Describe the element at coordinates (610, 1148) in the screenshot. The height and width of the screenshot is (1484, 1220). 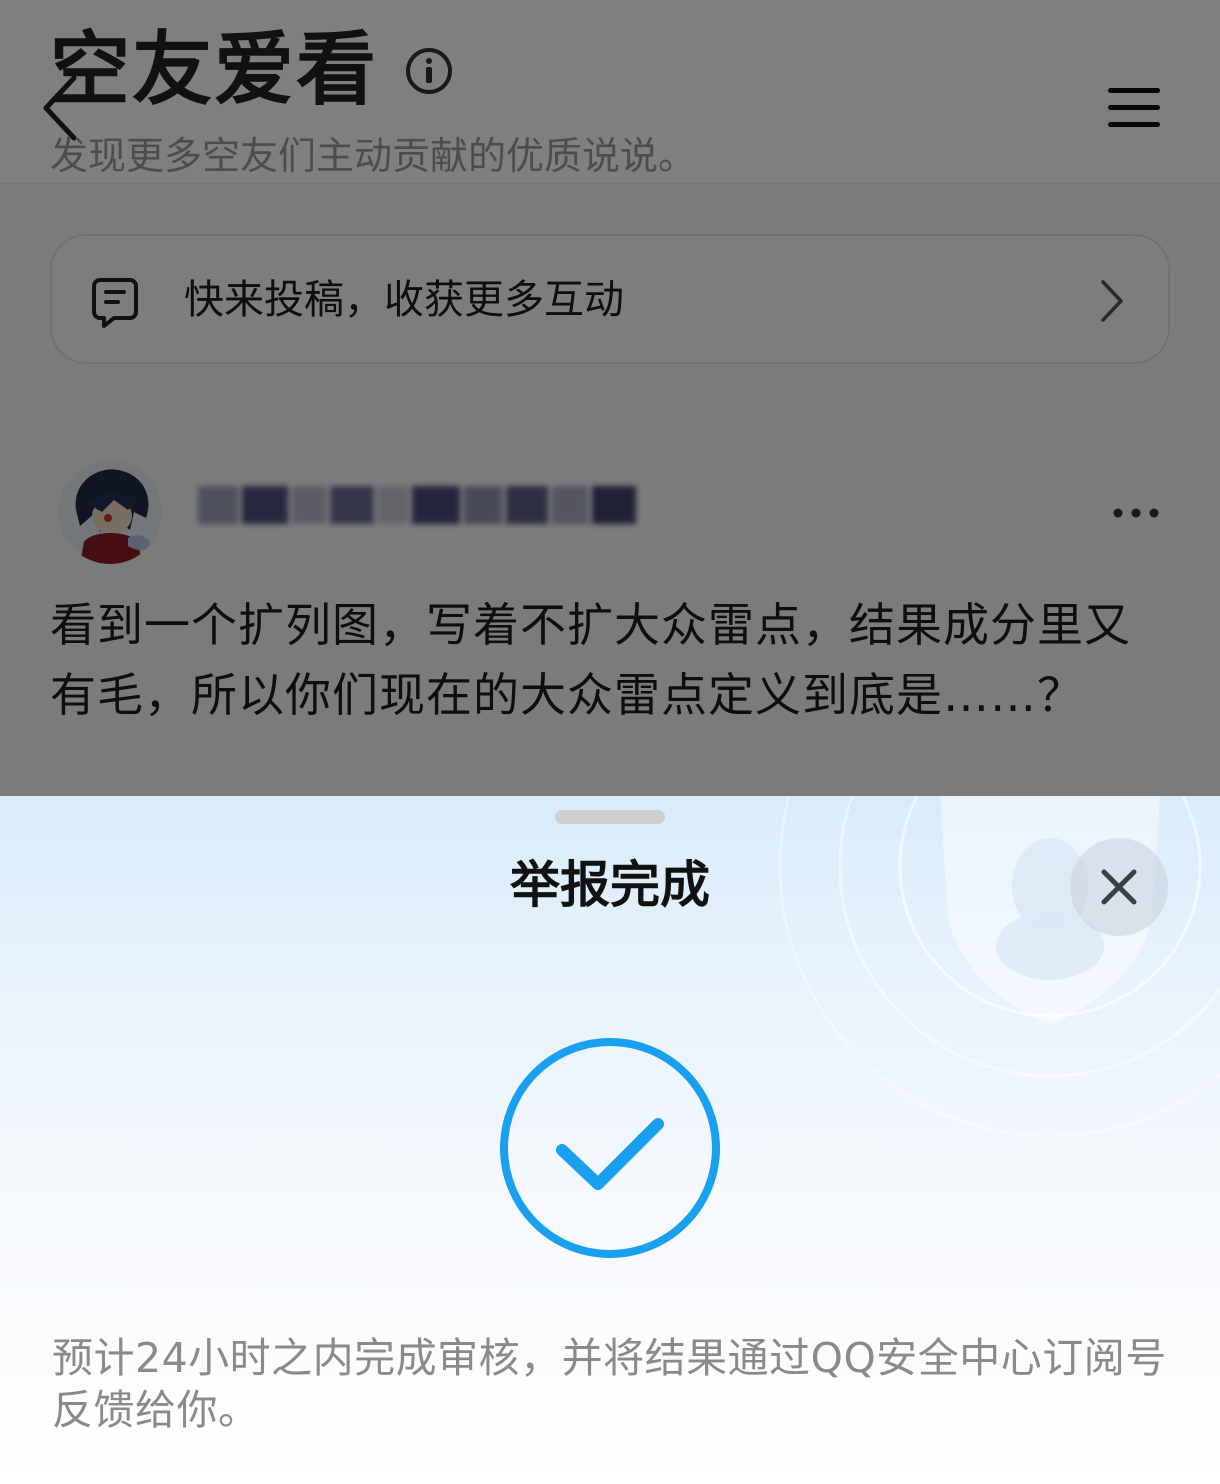
I see `success-check-icon` at that location.